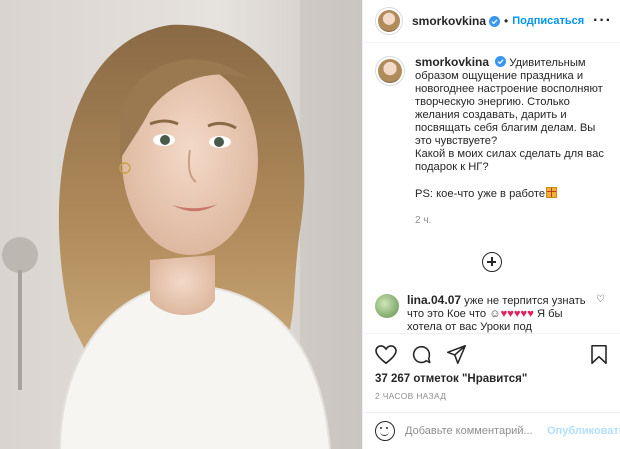  I want to click on likes-count: 37 267 отметок "Нравится", so click(451, 379).